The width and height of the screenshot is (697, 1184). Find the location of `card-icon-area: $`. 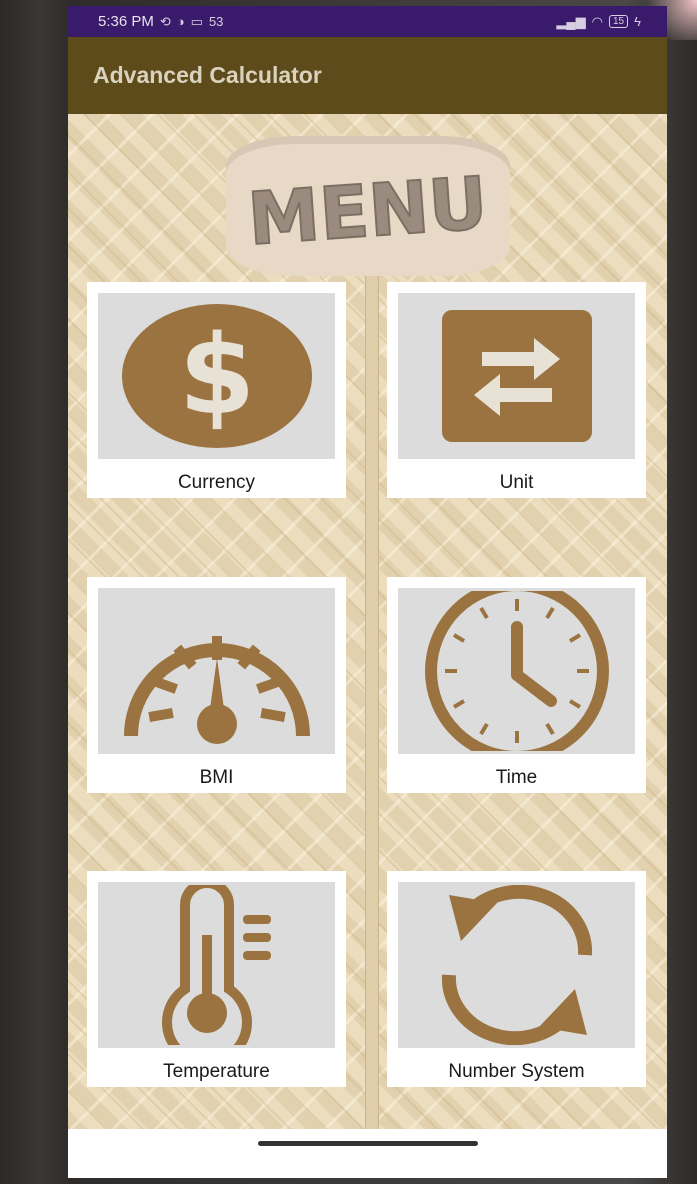

card-icon-area: $ is located at coordinates (216, 376).